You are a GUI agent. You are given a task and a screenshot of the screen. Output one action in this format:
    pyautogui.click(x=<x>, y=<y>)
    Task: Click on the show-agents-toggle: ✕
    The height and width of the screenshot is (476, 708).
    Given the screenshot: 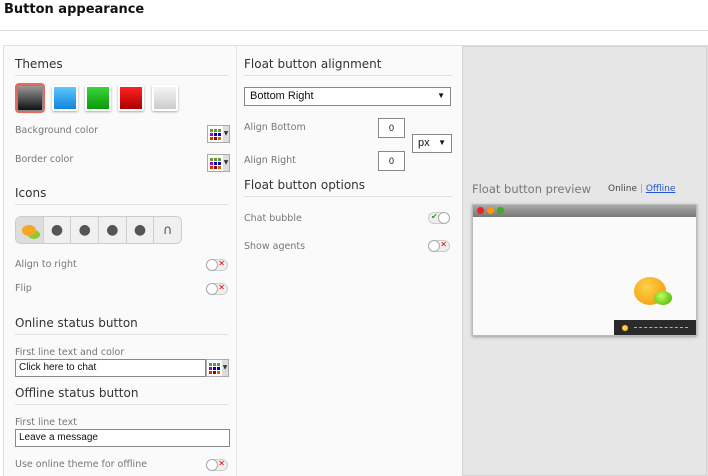 What is the action you would take?
    pyautogui.click(x=439, y=246)
    